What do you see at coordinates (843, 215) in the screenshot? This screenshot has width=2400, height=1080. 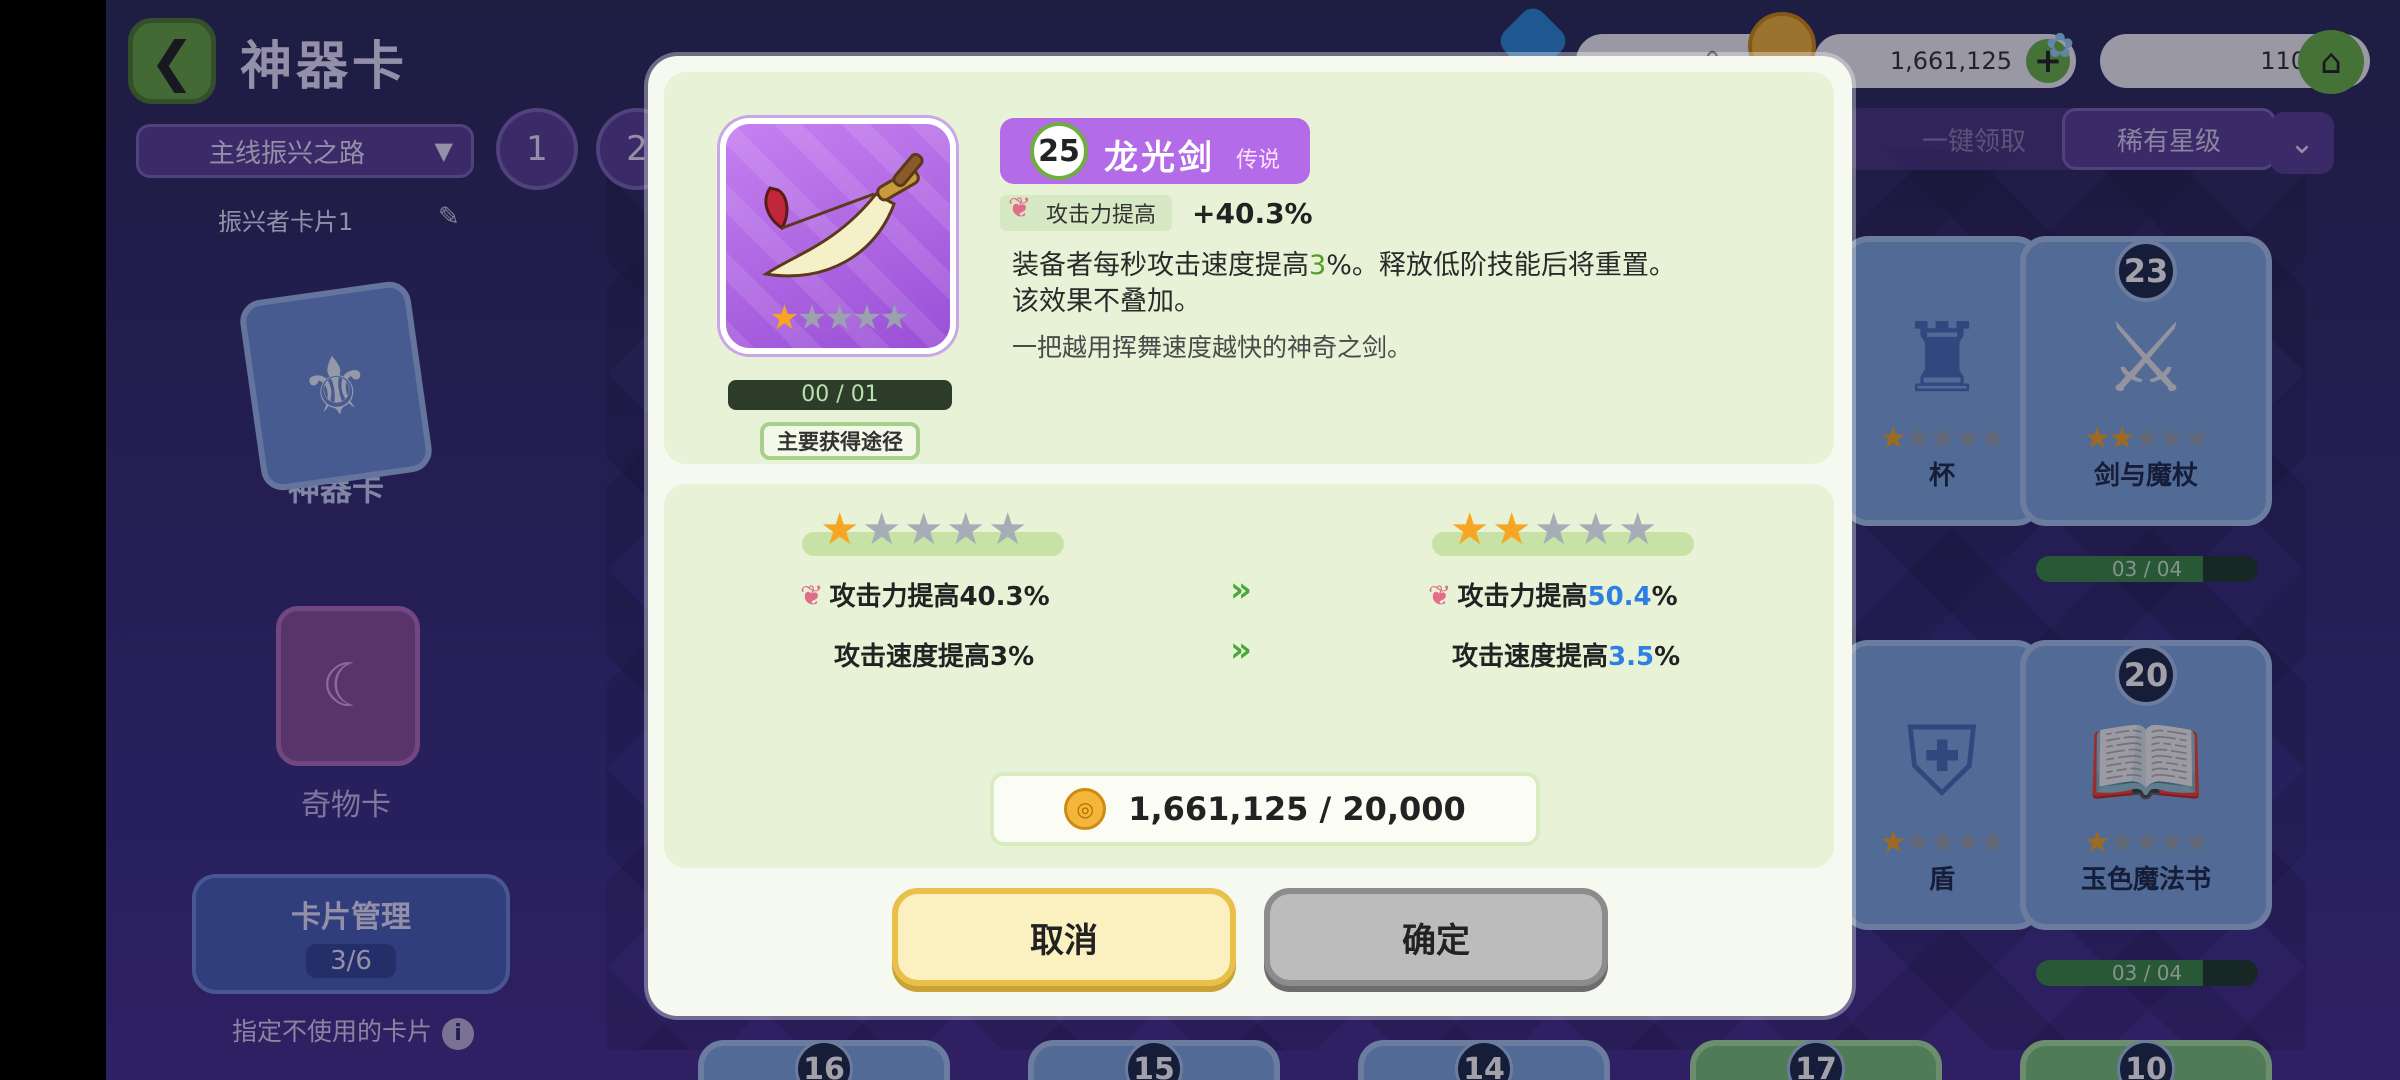 I see `sword-icon` at bounding box center [843, 215].